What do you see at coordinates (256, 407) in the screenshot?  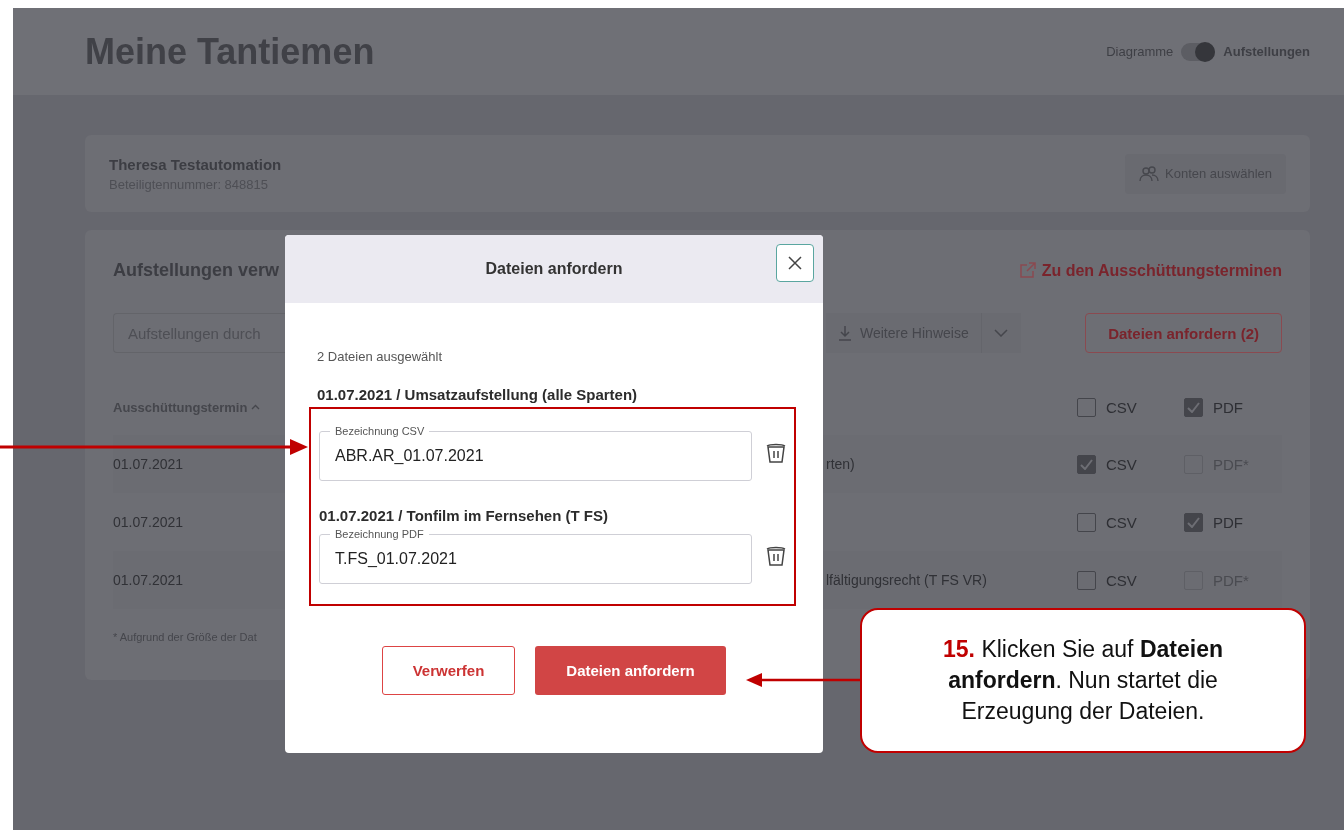 I see `sort-up-icon` at bounding box center [256, 407].